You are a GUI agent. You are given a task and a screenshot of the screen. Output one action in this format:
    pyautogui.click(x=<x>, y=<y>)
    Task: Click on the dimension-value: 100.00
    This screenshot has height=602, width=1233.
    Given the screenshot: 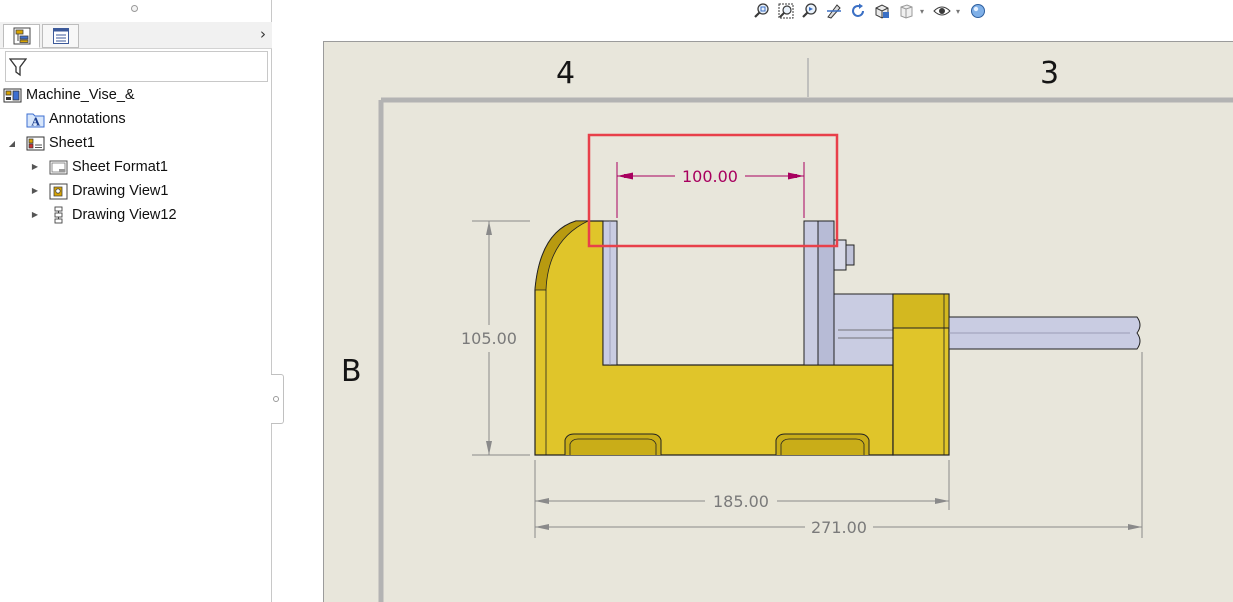 What is the action you would take?
    pyautogui.click(x=710, y=176)
    